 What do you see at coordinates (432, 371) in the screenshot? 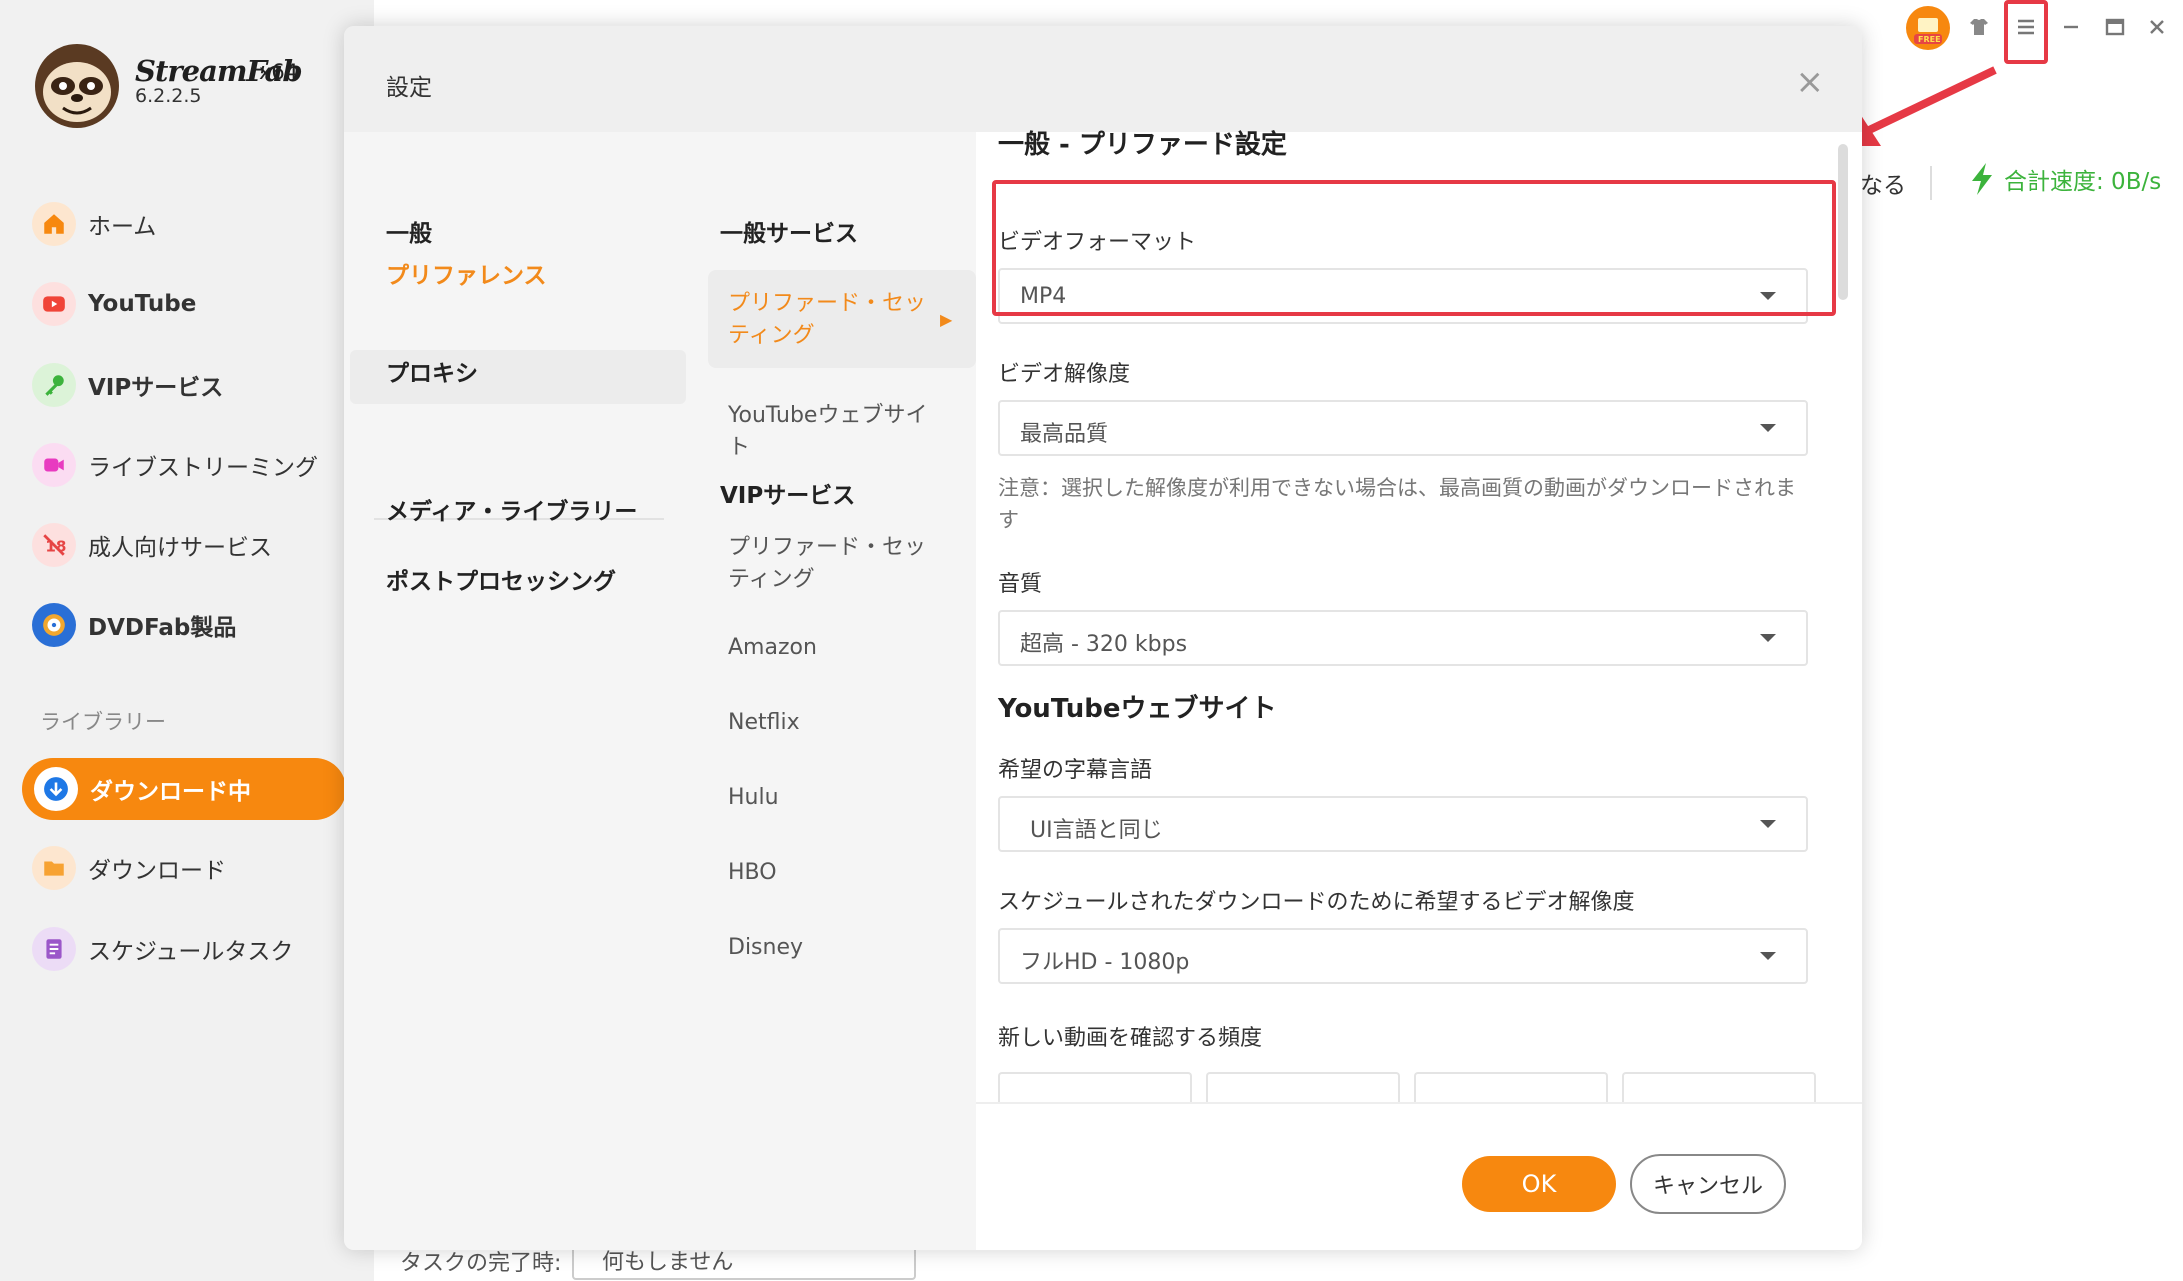
I see `category-proxy: プロキシ` at bounding box center [432, 371].